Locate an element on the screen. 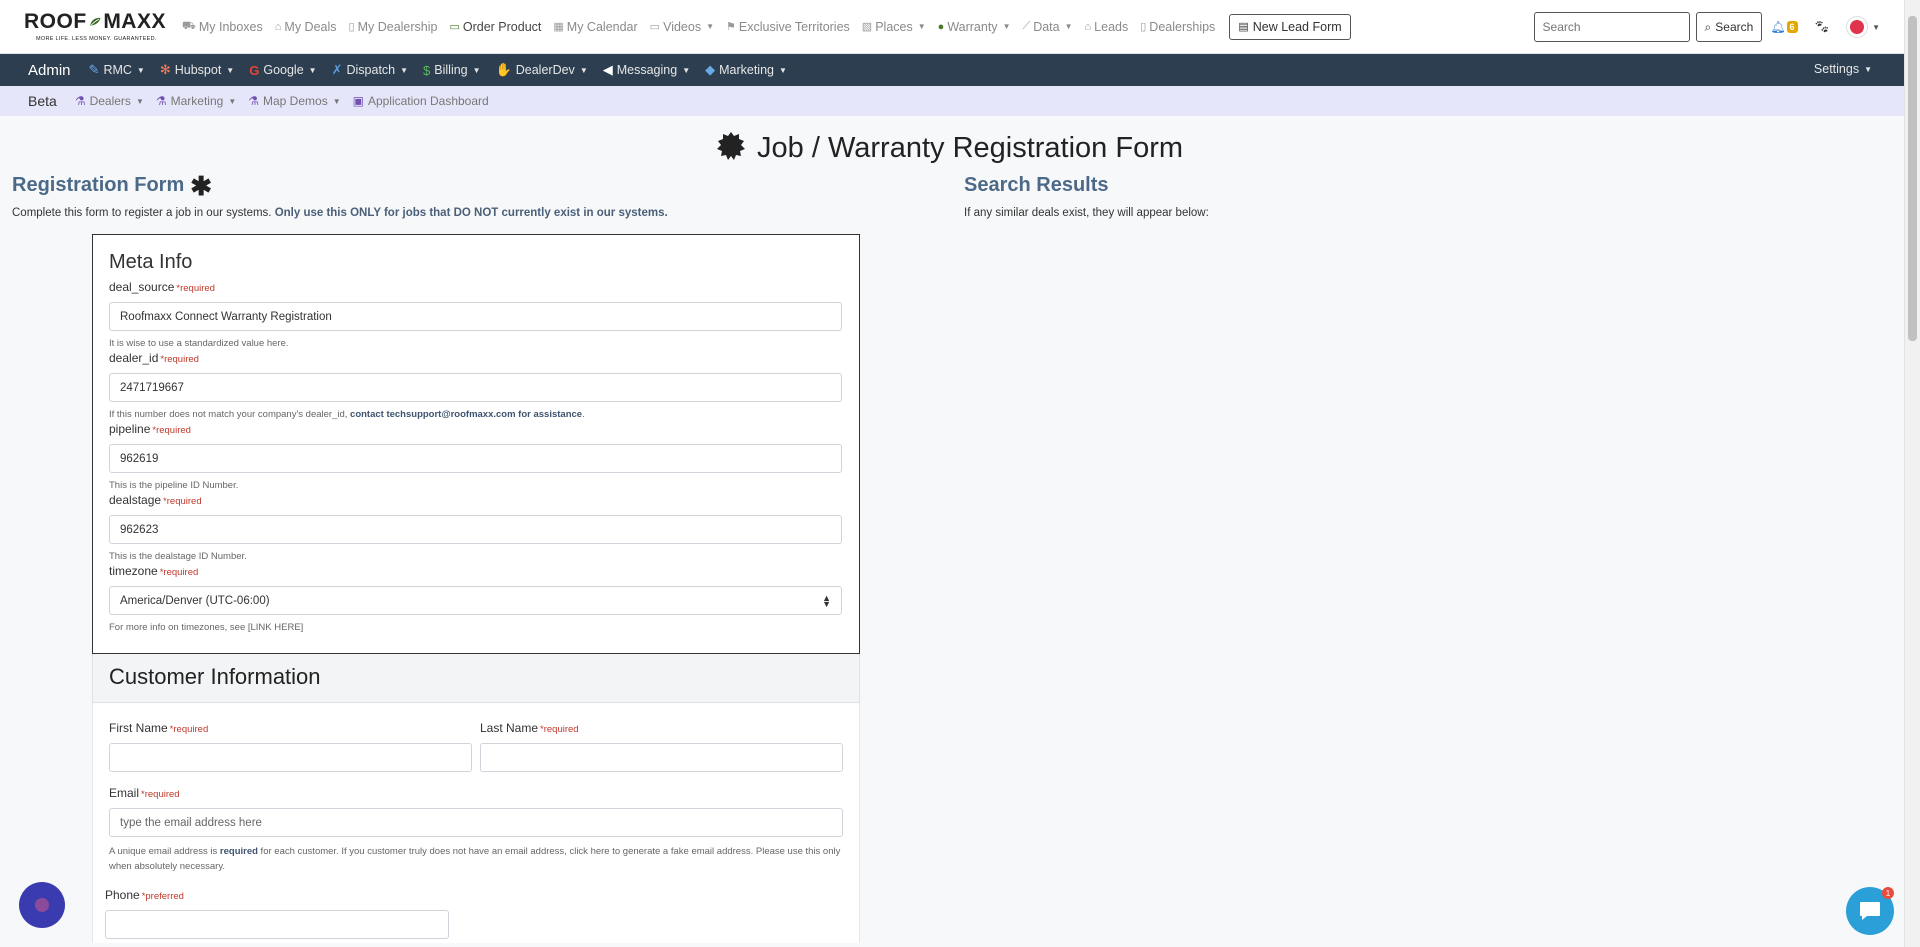 The width and height of the screenshot is (1920, 947). notifications-button: 🔔︎ 6 is located at coordinates (1784, 27).